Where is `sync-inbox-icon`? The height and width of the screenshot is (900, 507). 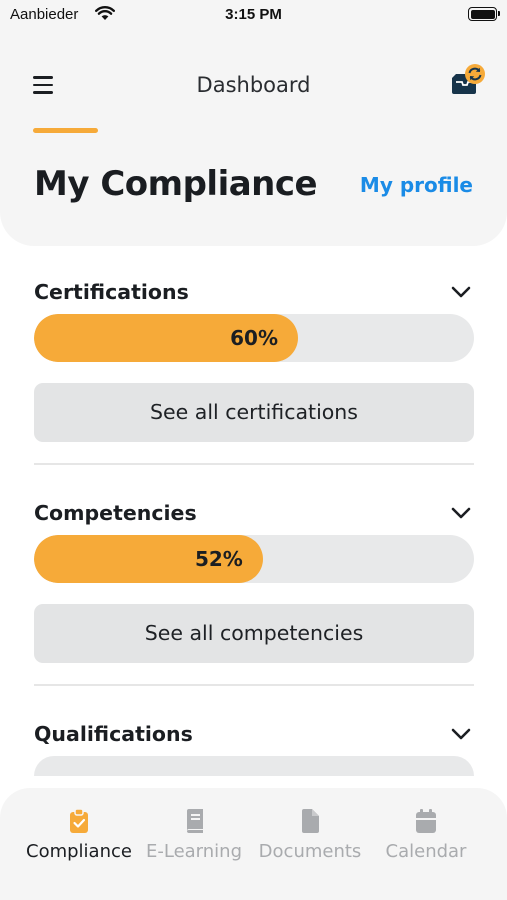 sync-inbox-icon is located at coordinates (468, 80).